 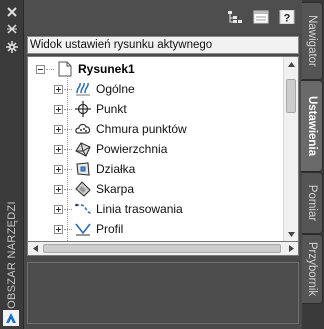 I want to click on tab-survey: Pomiar, so click(x=312, y=203).